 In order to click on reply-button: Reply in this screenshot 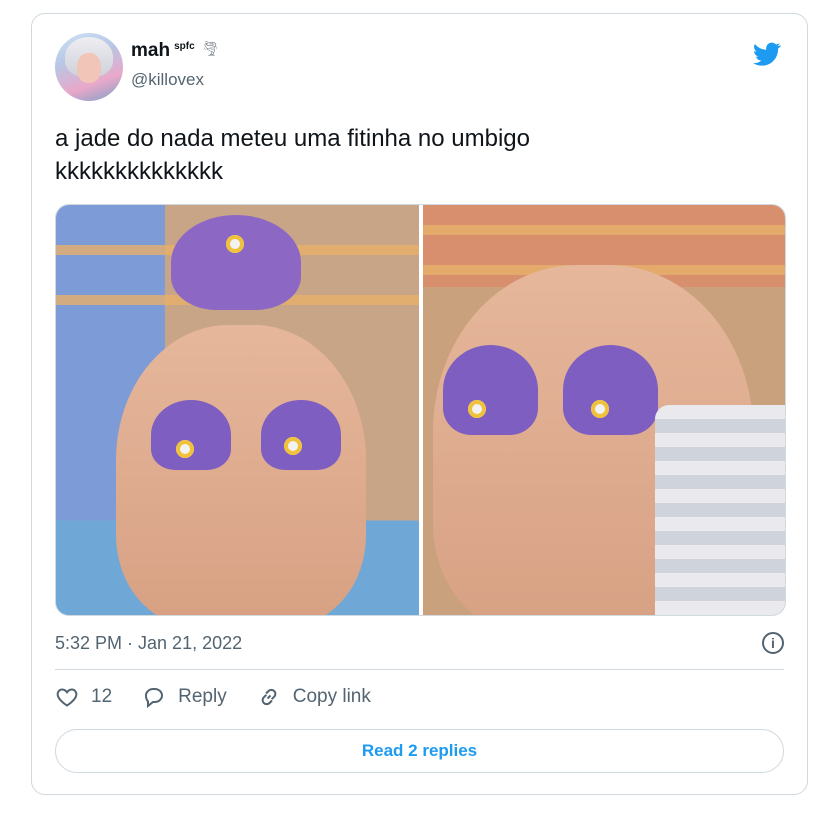, I will do `click(184, 697)`.